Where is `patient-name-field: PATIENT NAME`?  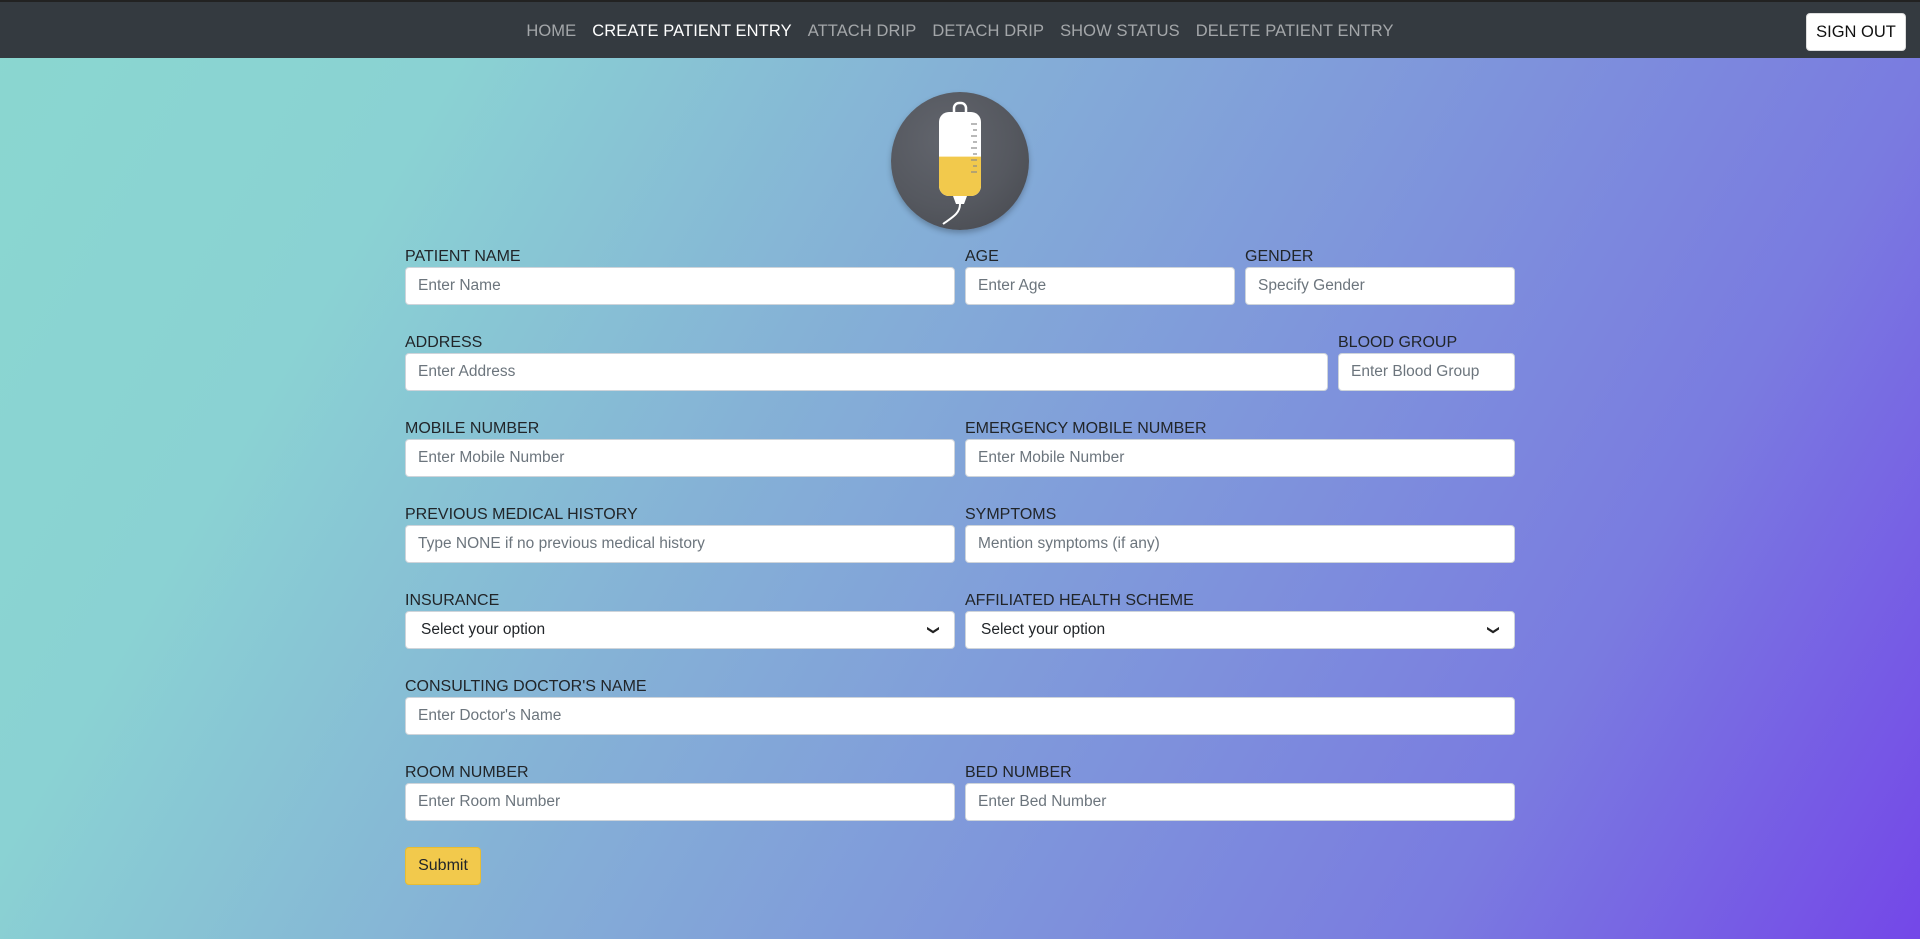
patient-name-field: PATIENT NAME is located at coordinates (680, 276).